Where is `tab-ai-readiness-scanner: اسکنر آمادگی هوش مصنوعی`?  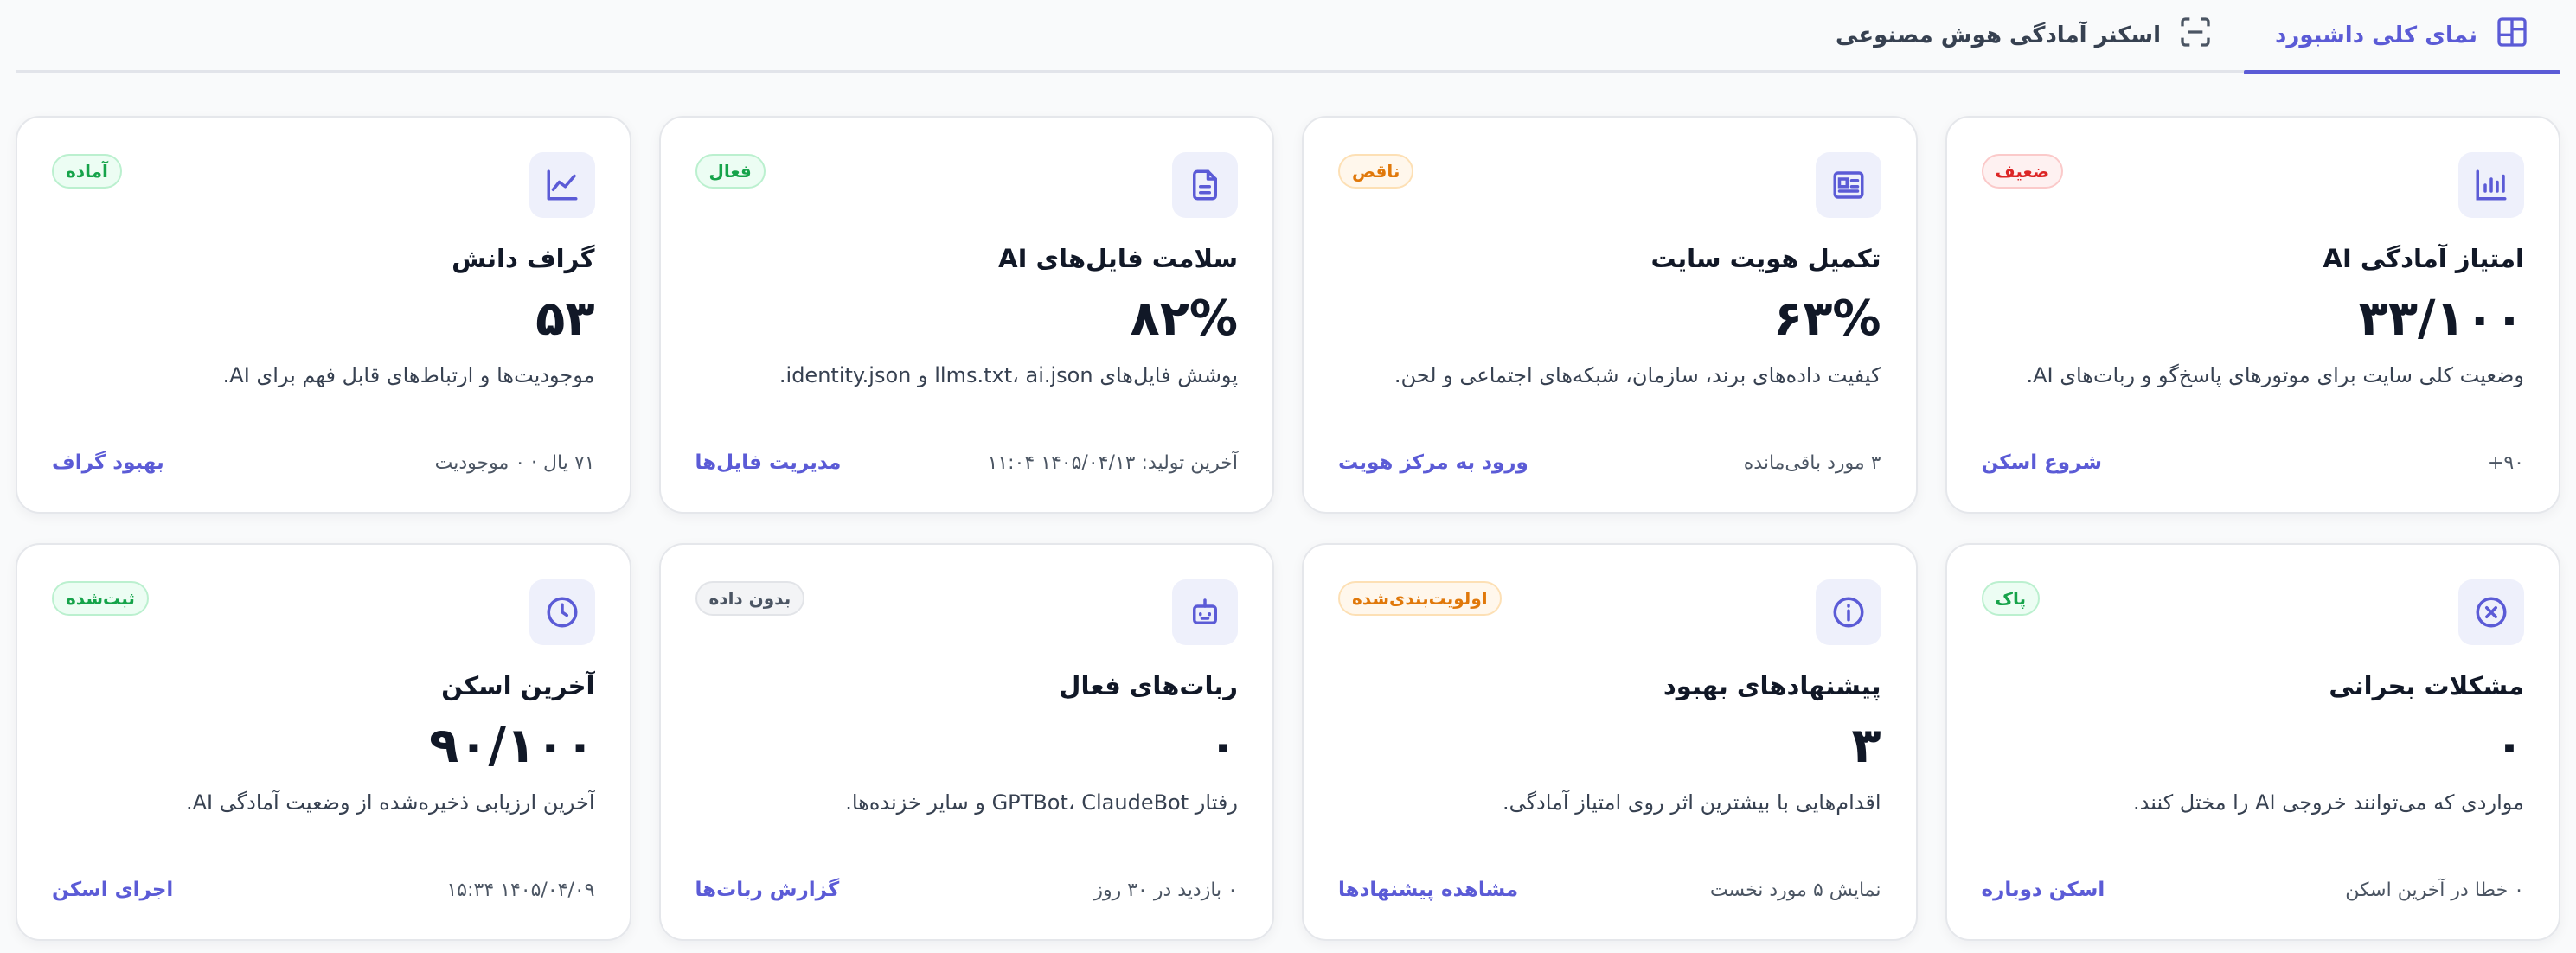 tab-ai-readiness-scanner: اسکنر آمادگی هوش مصنوعی is located at coordinates (2024, 36).